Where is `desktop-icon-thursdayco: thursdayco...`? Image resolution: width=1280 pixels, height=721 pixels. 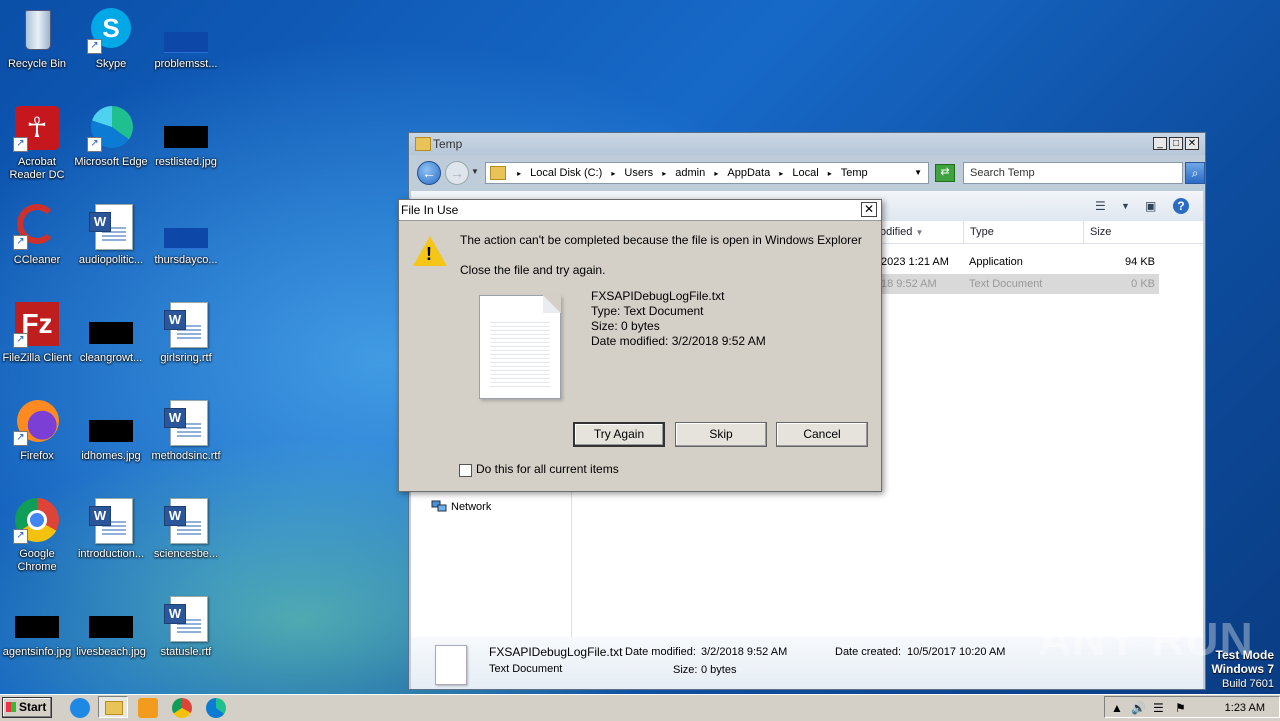 desktop-icon-thursdayco: thursdayco... is located at coordinates (186, 234).